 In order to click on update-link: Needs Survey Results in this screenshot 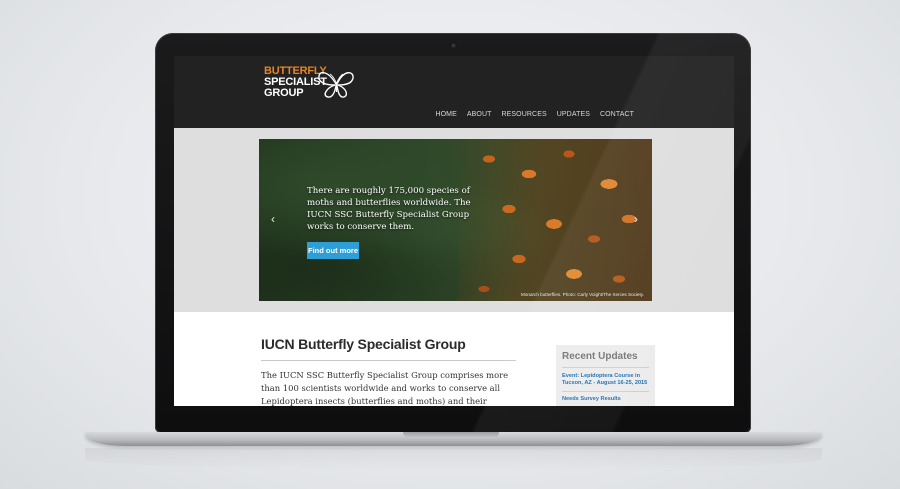, I will do `click(606, 399)`.